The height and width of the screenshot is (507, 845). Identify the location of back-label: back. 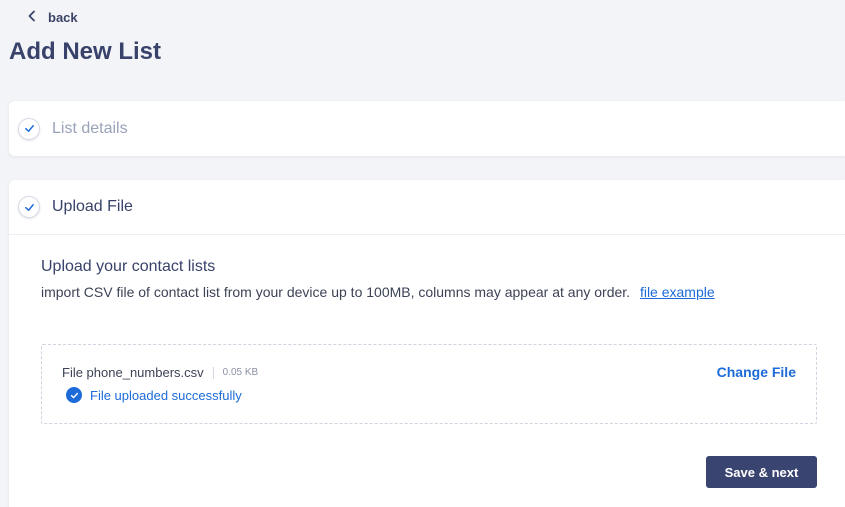
(63, 17).